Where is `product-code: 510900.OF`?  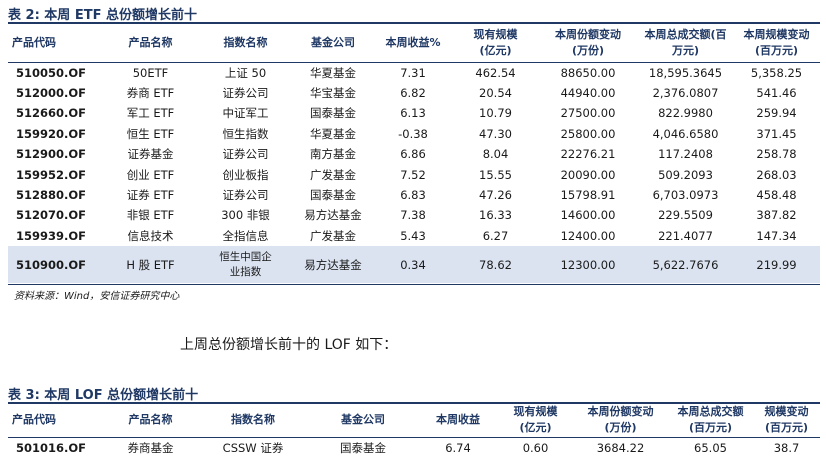 product-code: 510900.OF is located at coordinates (55, 265).